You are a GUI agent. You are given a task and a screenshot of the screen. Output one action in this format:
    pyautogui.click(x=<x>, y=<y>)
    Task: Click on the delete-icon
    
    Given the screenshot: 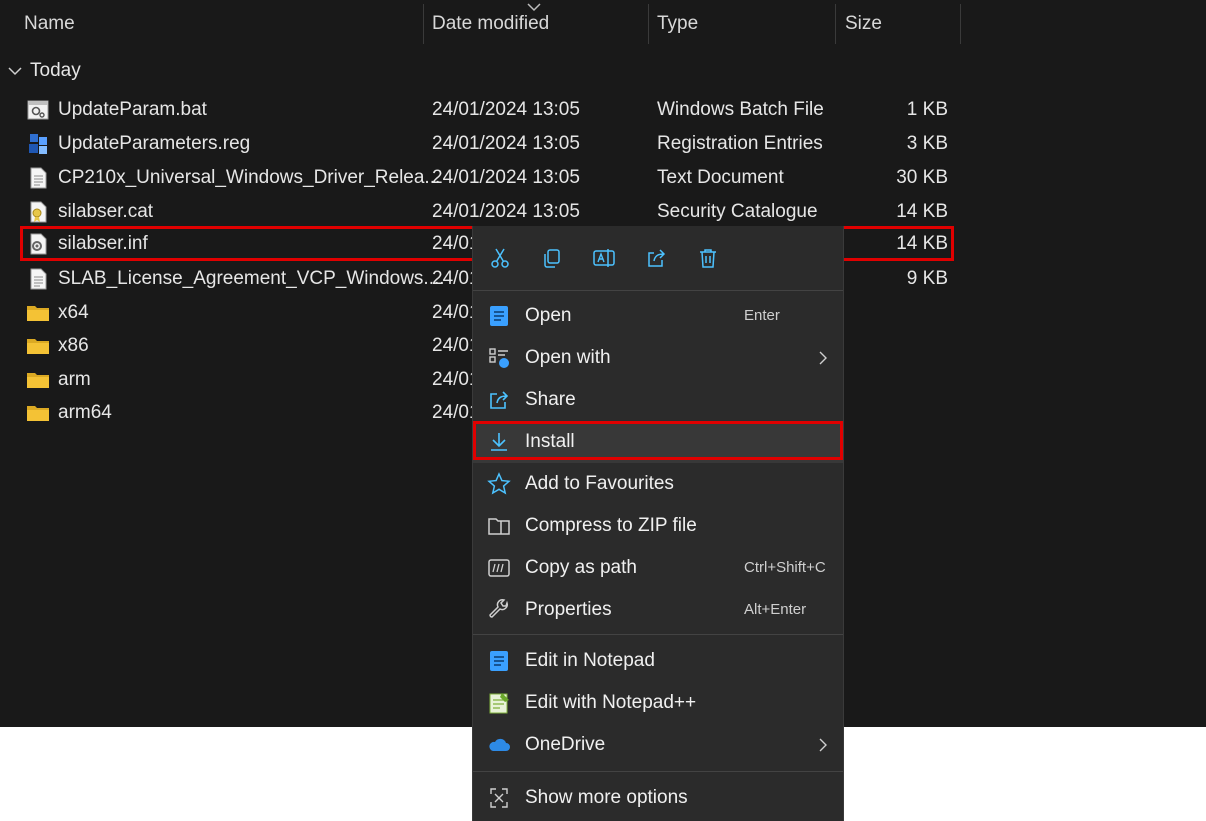 What is the action you would take?
    pyautogui.click(x=708, y=258)
    